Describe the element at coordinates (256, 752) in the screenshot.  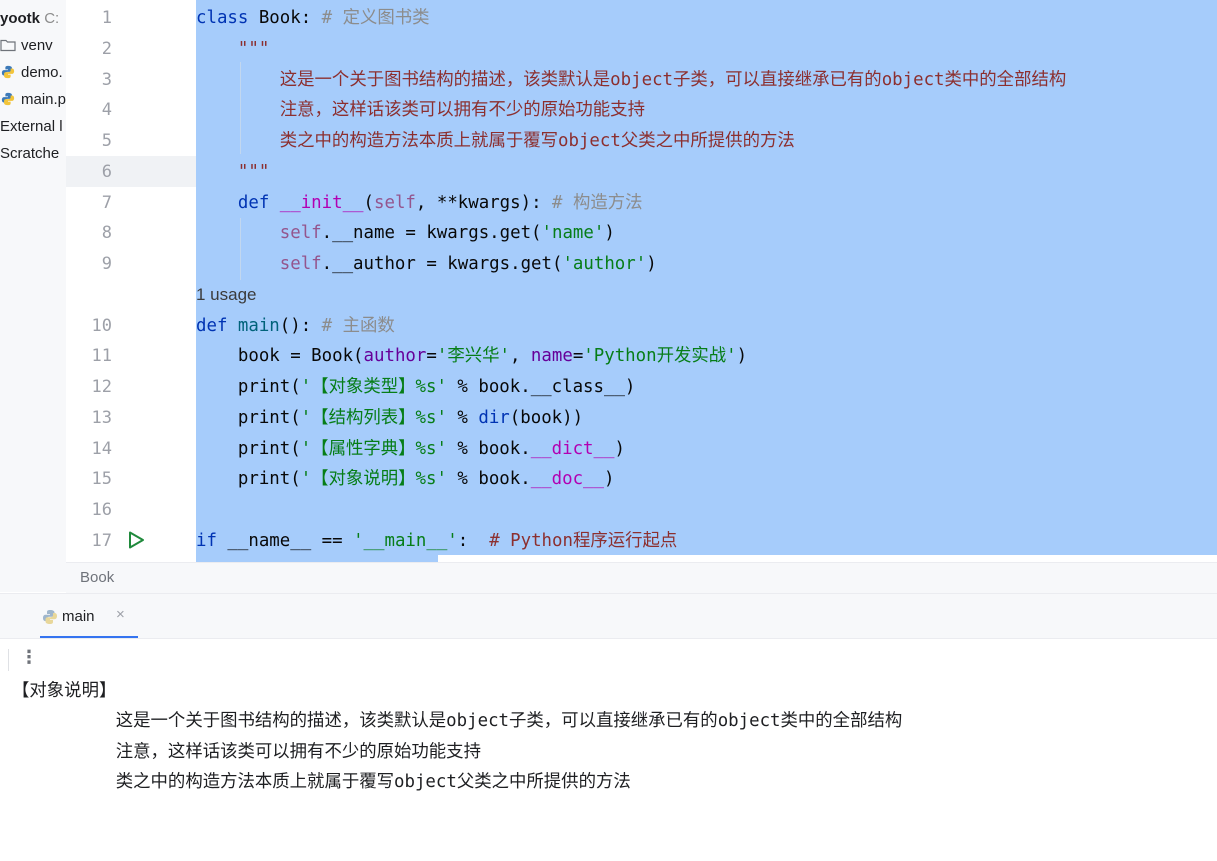
I see `console-line: 注意，这样话该类可以拥有不少的原始功能支持` at that location.